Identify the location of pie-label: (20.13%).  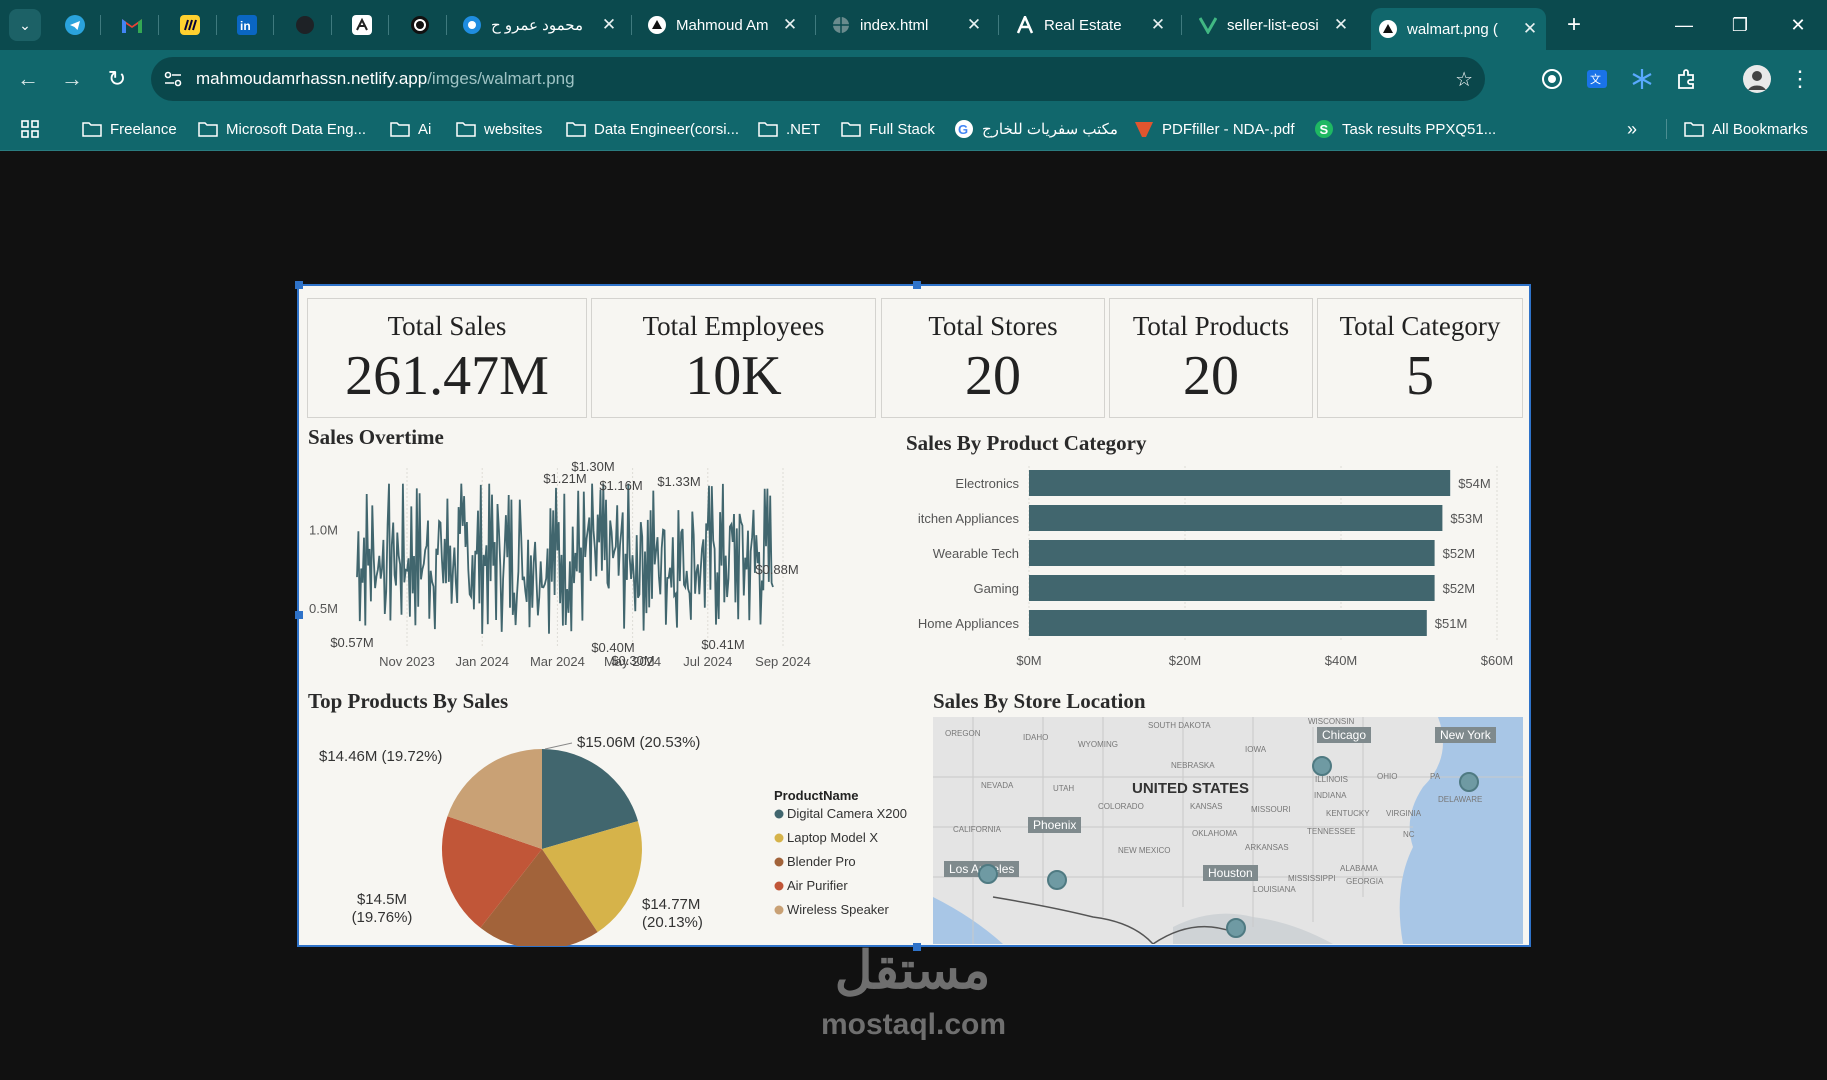
(672, 922).